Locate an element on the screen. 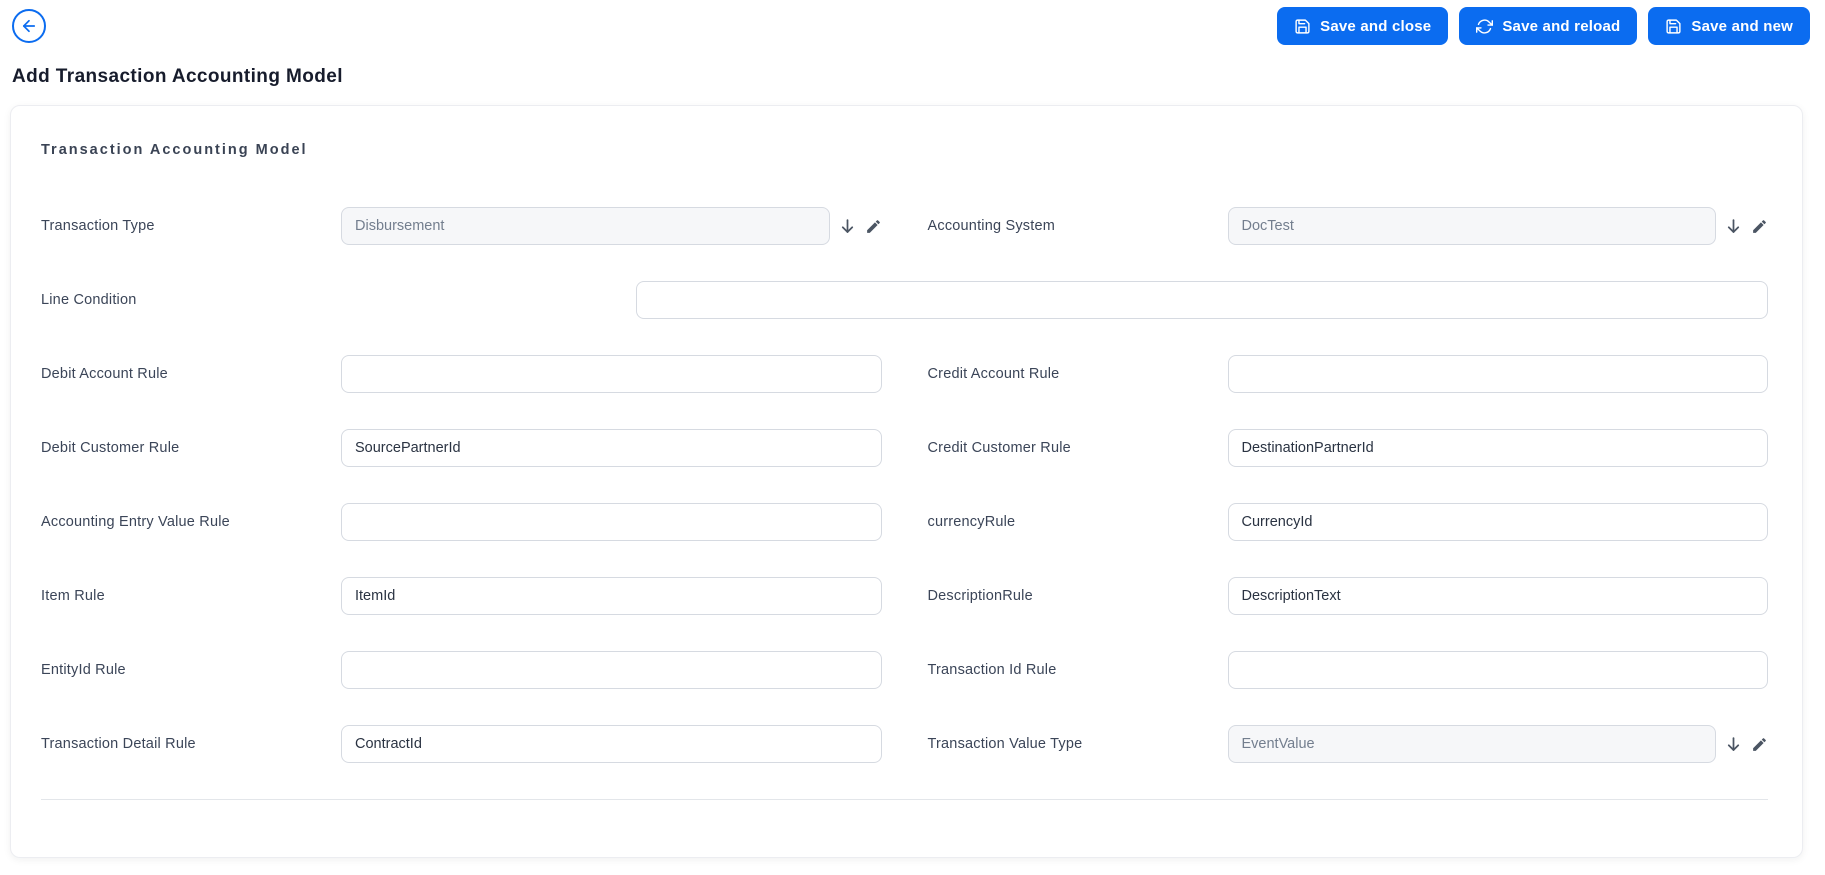 The height and width of the screenshot is (875, 1825). accounting-entry-value-rule-input is located at coordinates (611, 522).